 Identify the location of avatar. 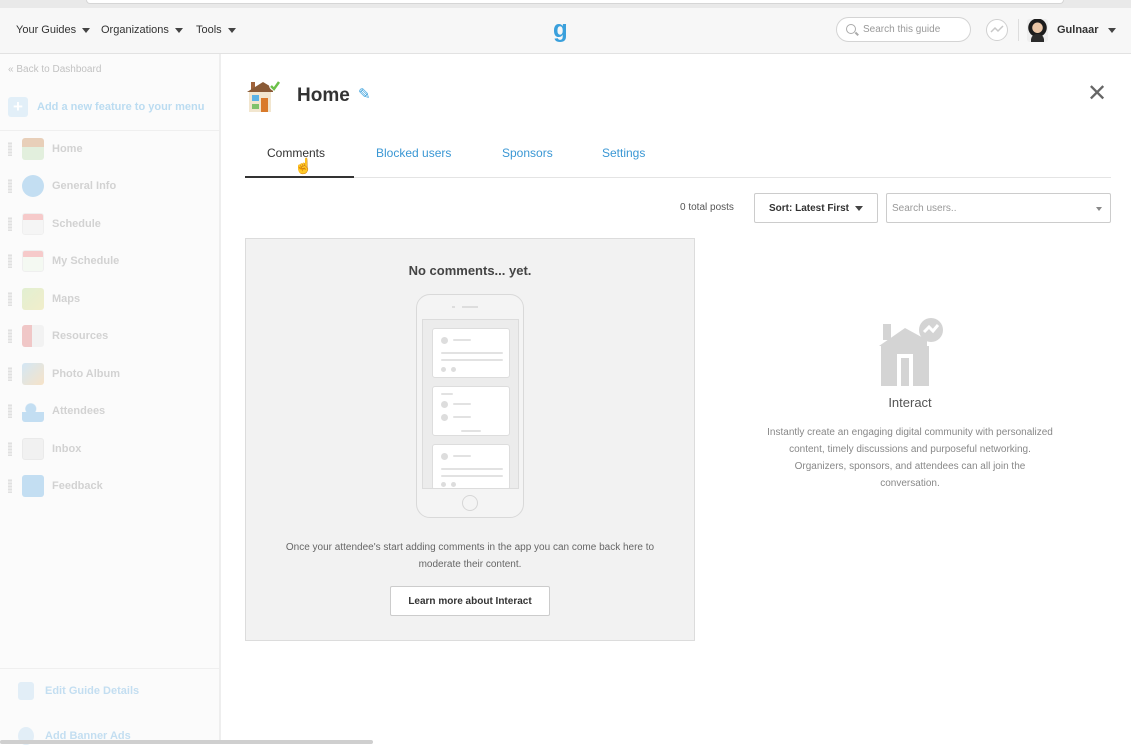
(1037, 30).